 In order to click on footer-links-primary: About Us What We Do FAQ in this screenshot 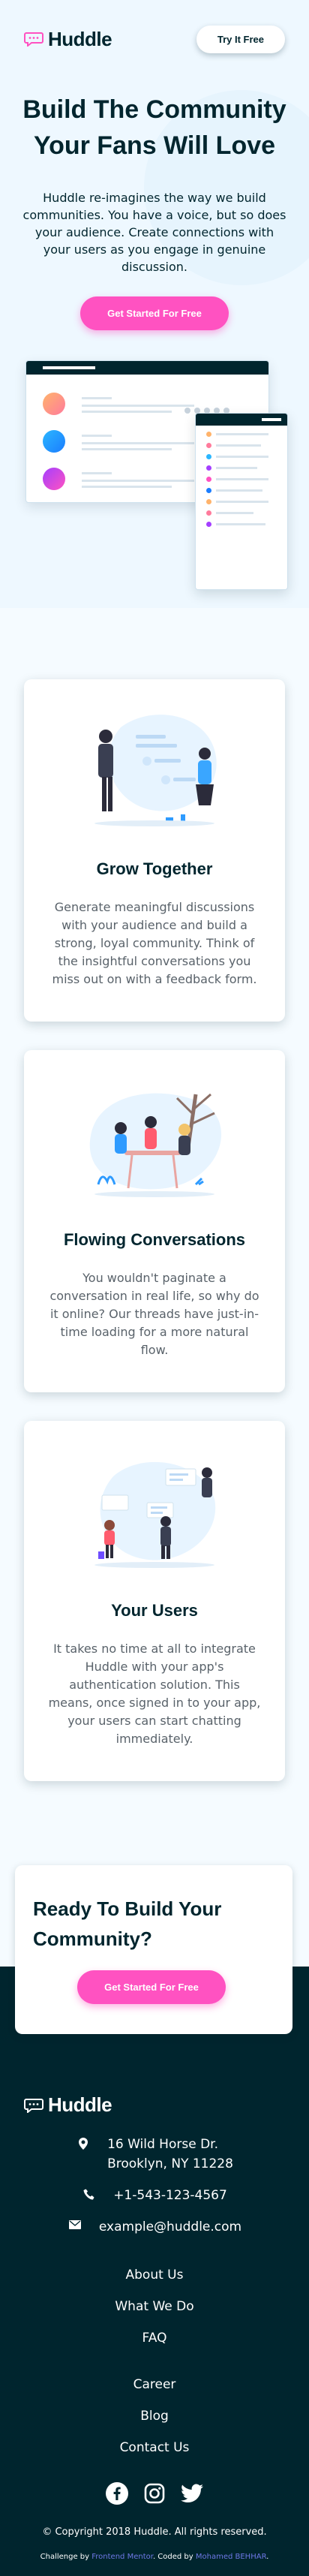, I will do `click(154, 2306)`.